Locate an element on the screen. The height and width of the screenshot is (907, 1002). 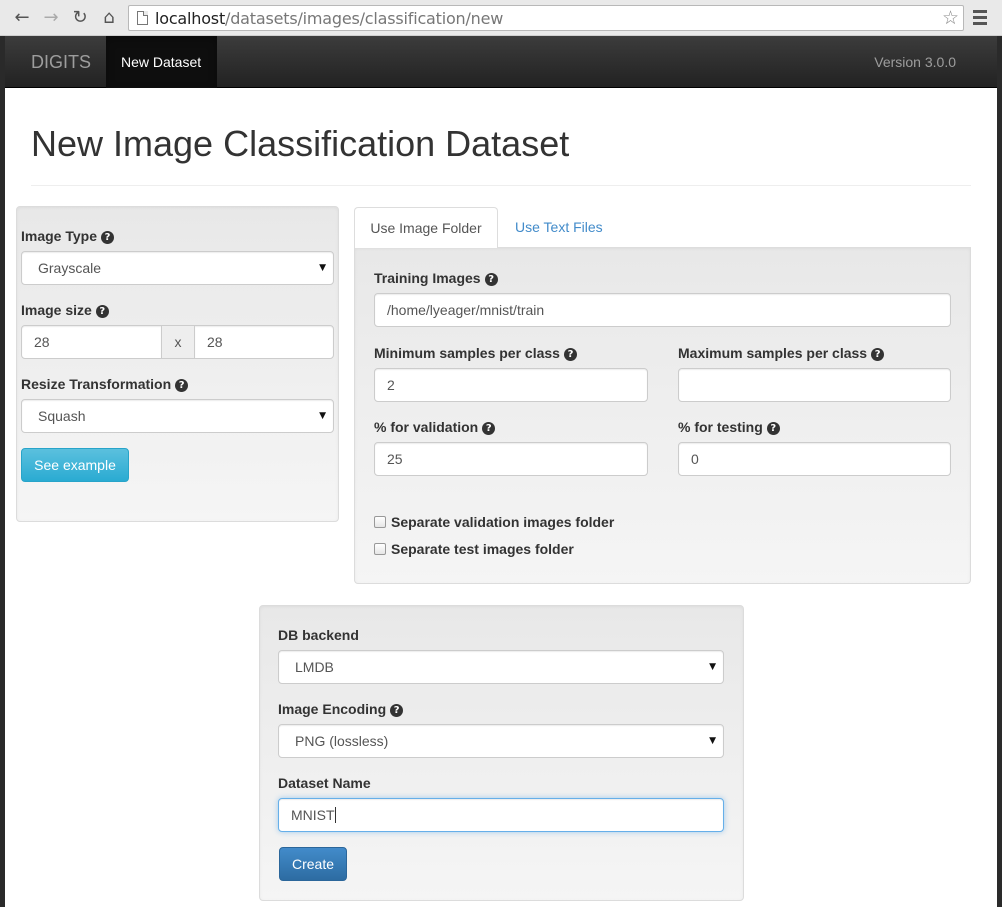
text-cursor is located at coordinates (335, 815).